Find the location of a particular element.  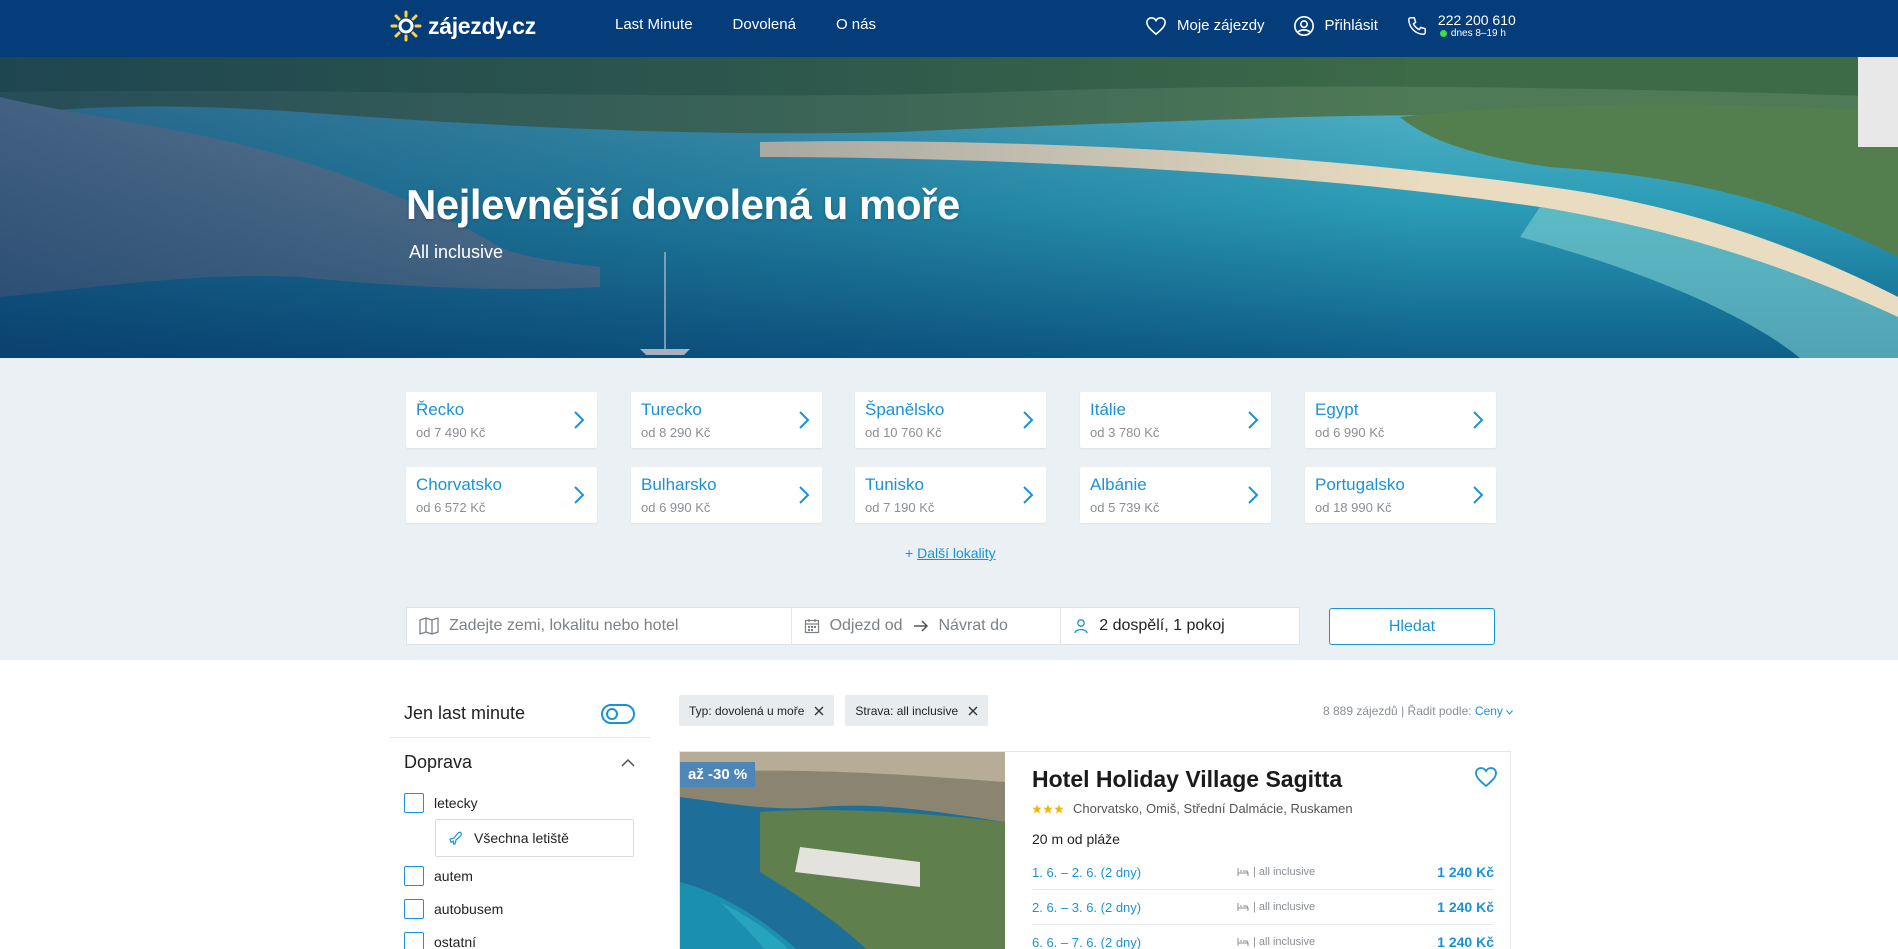

sort-label: Řadit podle: is located at coordinates (1439, 711).